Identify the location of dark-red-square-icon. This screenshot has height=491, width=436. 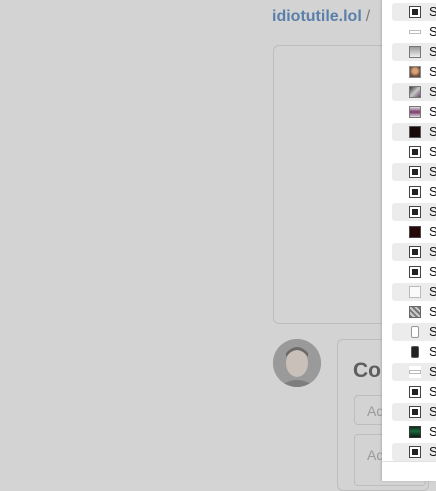
(415, 232).